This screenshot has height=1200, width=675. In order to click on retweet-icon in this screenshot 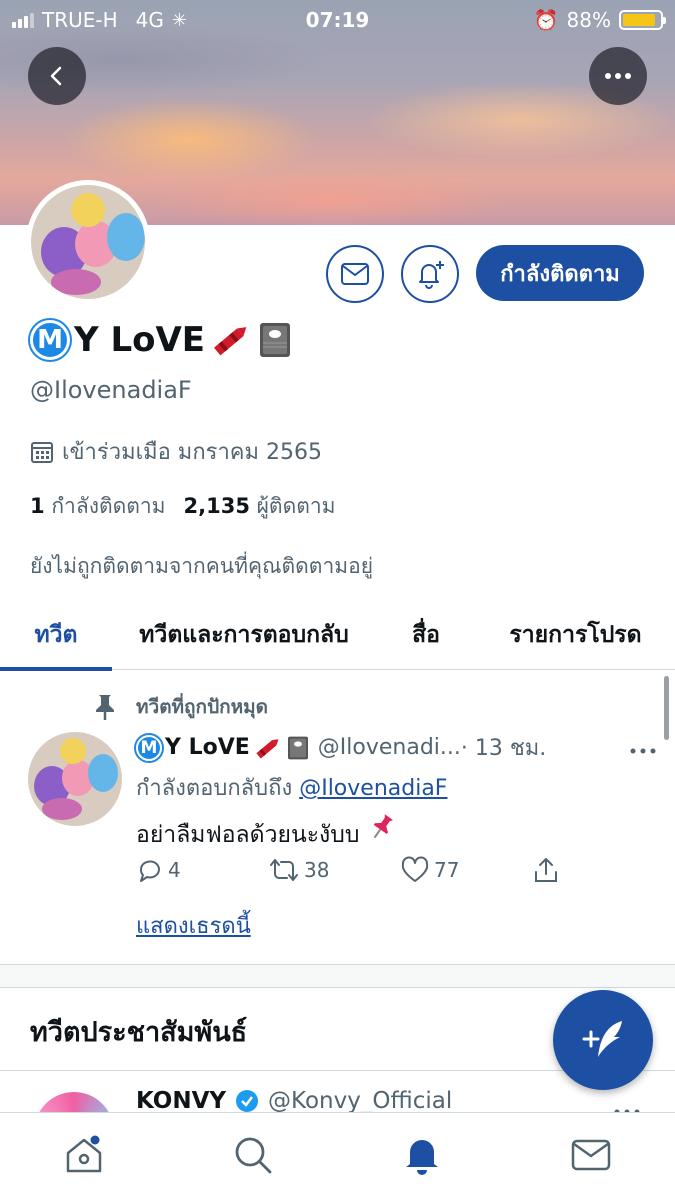, I will do `click(284, 870)`.